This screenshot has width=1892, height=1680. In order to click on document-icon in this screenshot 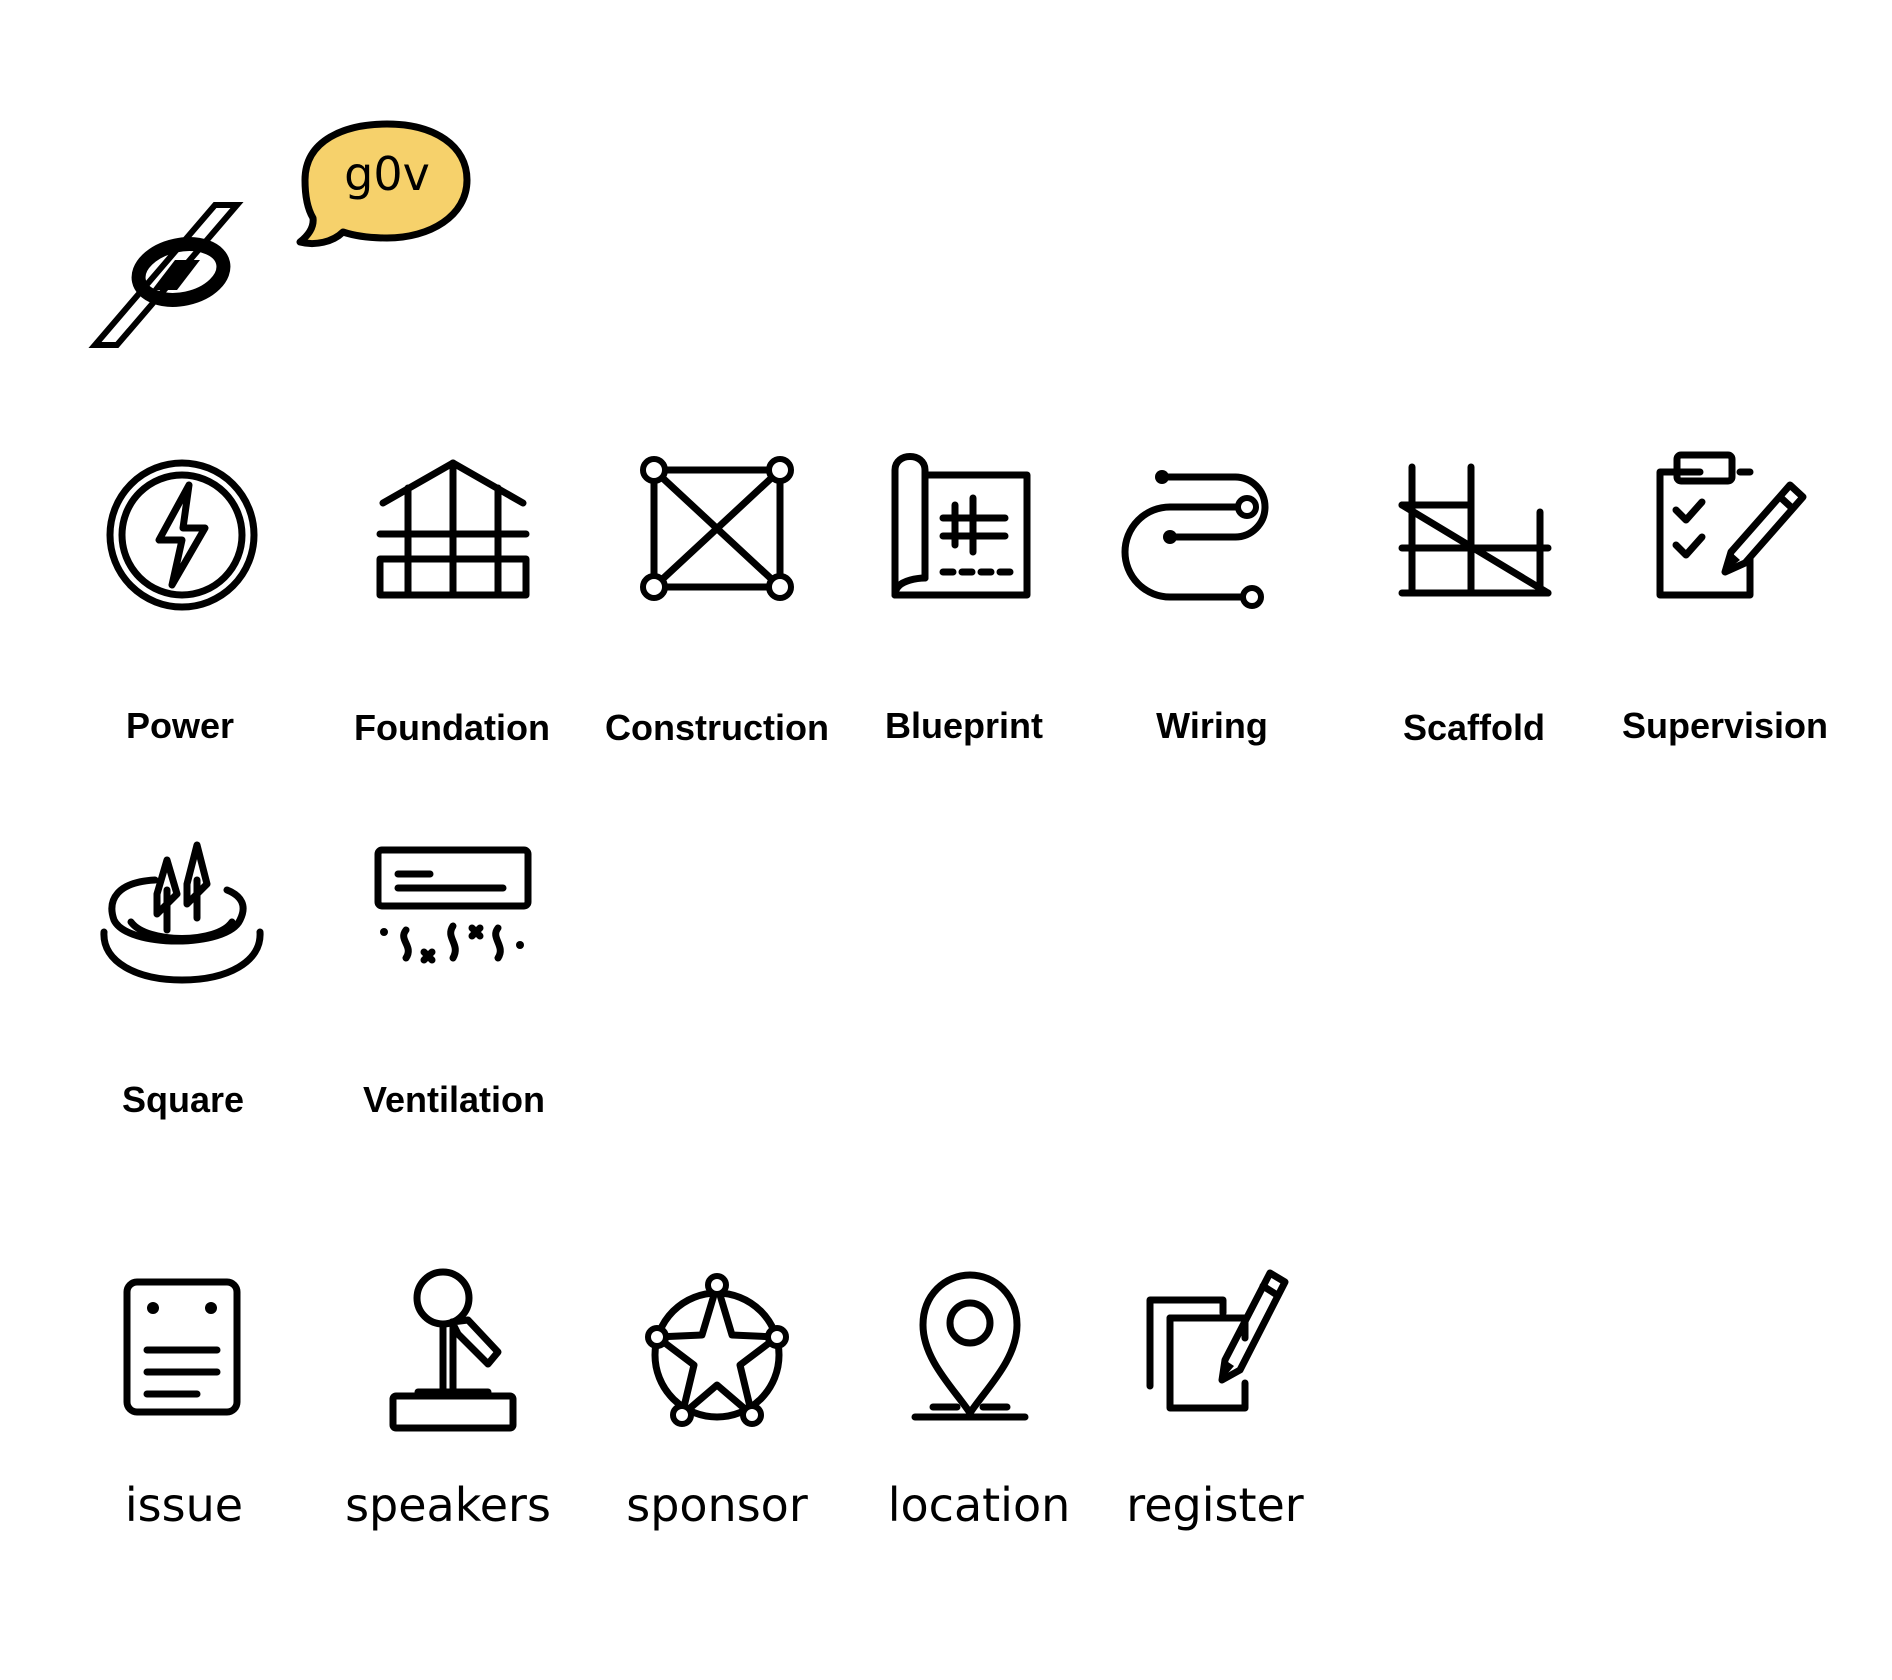, I will do `click(182, 1355)`.